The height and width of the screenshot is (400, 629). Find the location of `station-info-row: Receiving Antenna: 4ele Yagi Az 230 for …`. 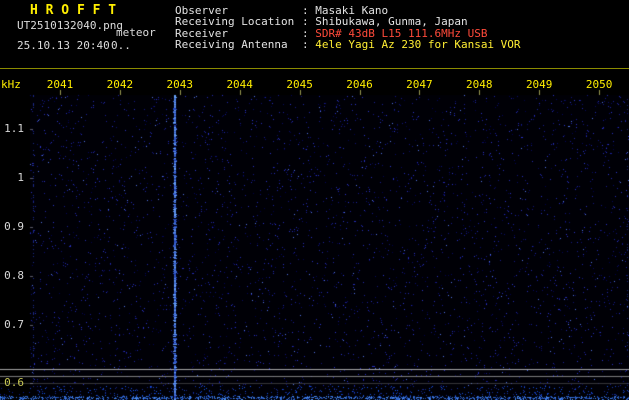

station-info-row: Receiving Antenna: 4ele Yagi Az 230 for … is located at coordinates (348, 44).